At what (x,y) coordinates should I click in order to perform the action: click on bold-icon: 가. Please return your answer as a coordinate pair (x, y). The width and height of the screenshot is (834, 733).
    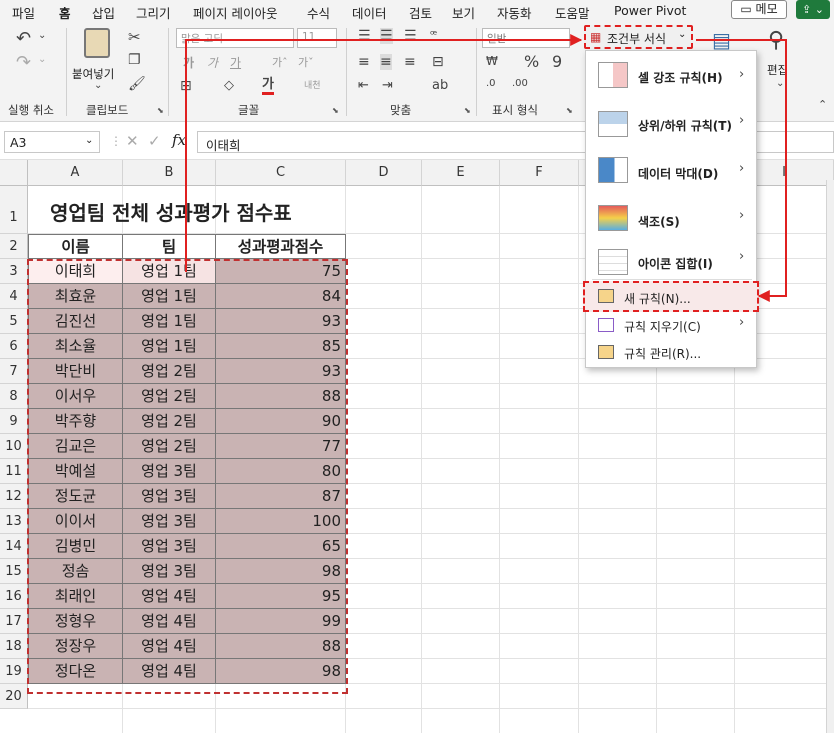
    Looking at the image, I should click on (188, 62).